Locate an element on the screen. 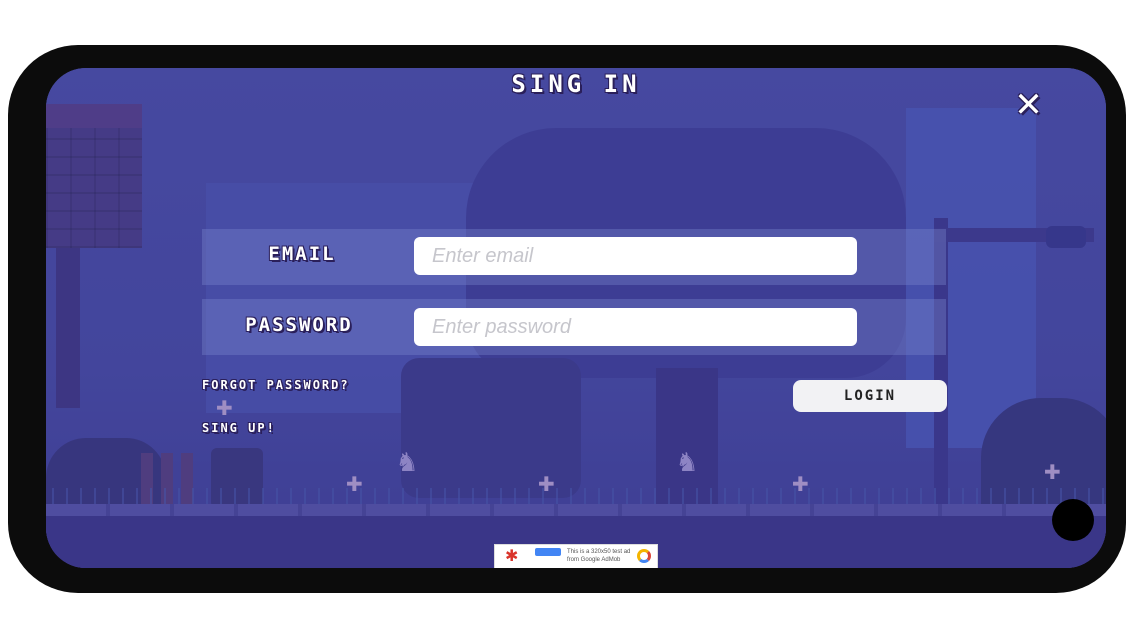 This screenshot has height=638, width=1134. close-x-icon: ✕ is located at coordinates (1030, 102).